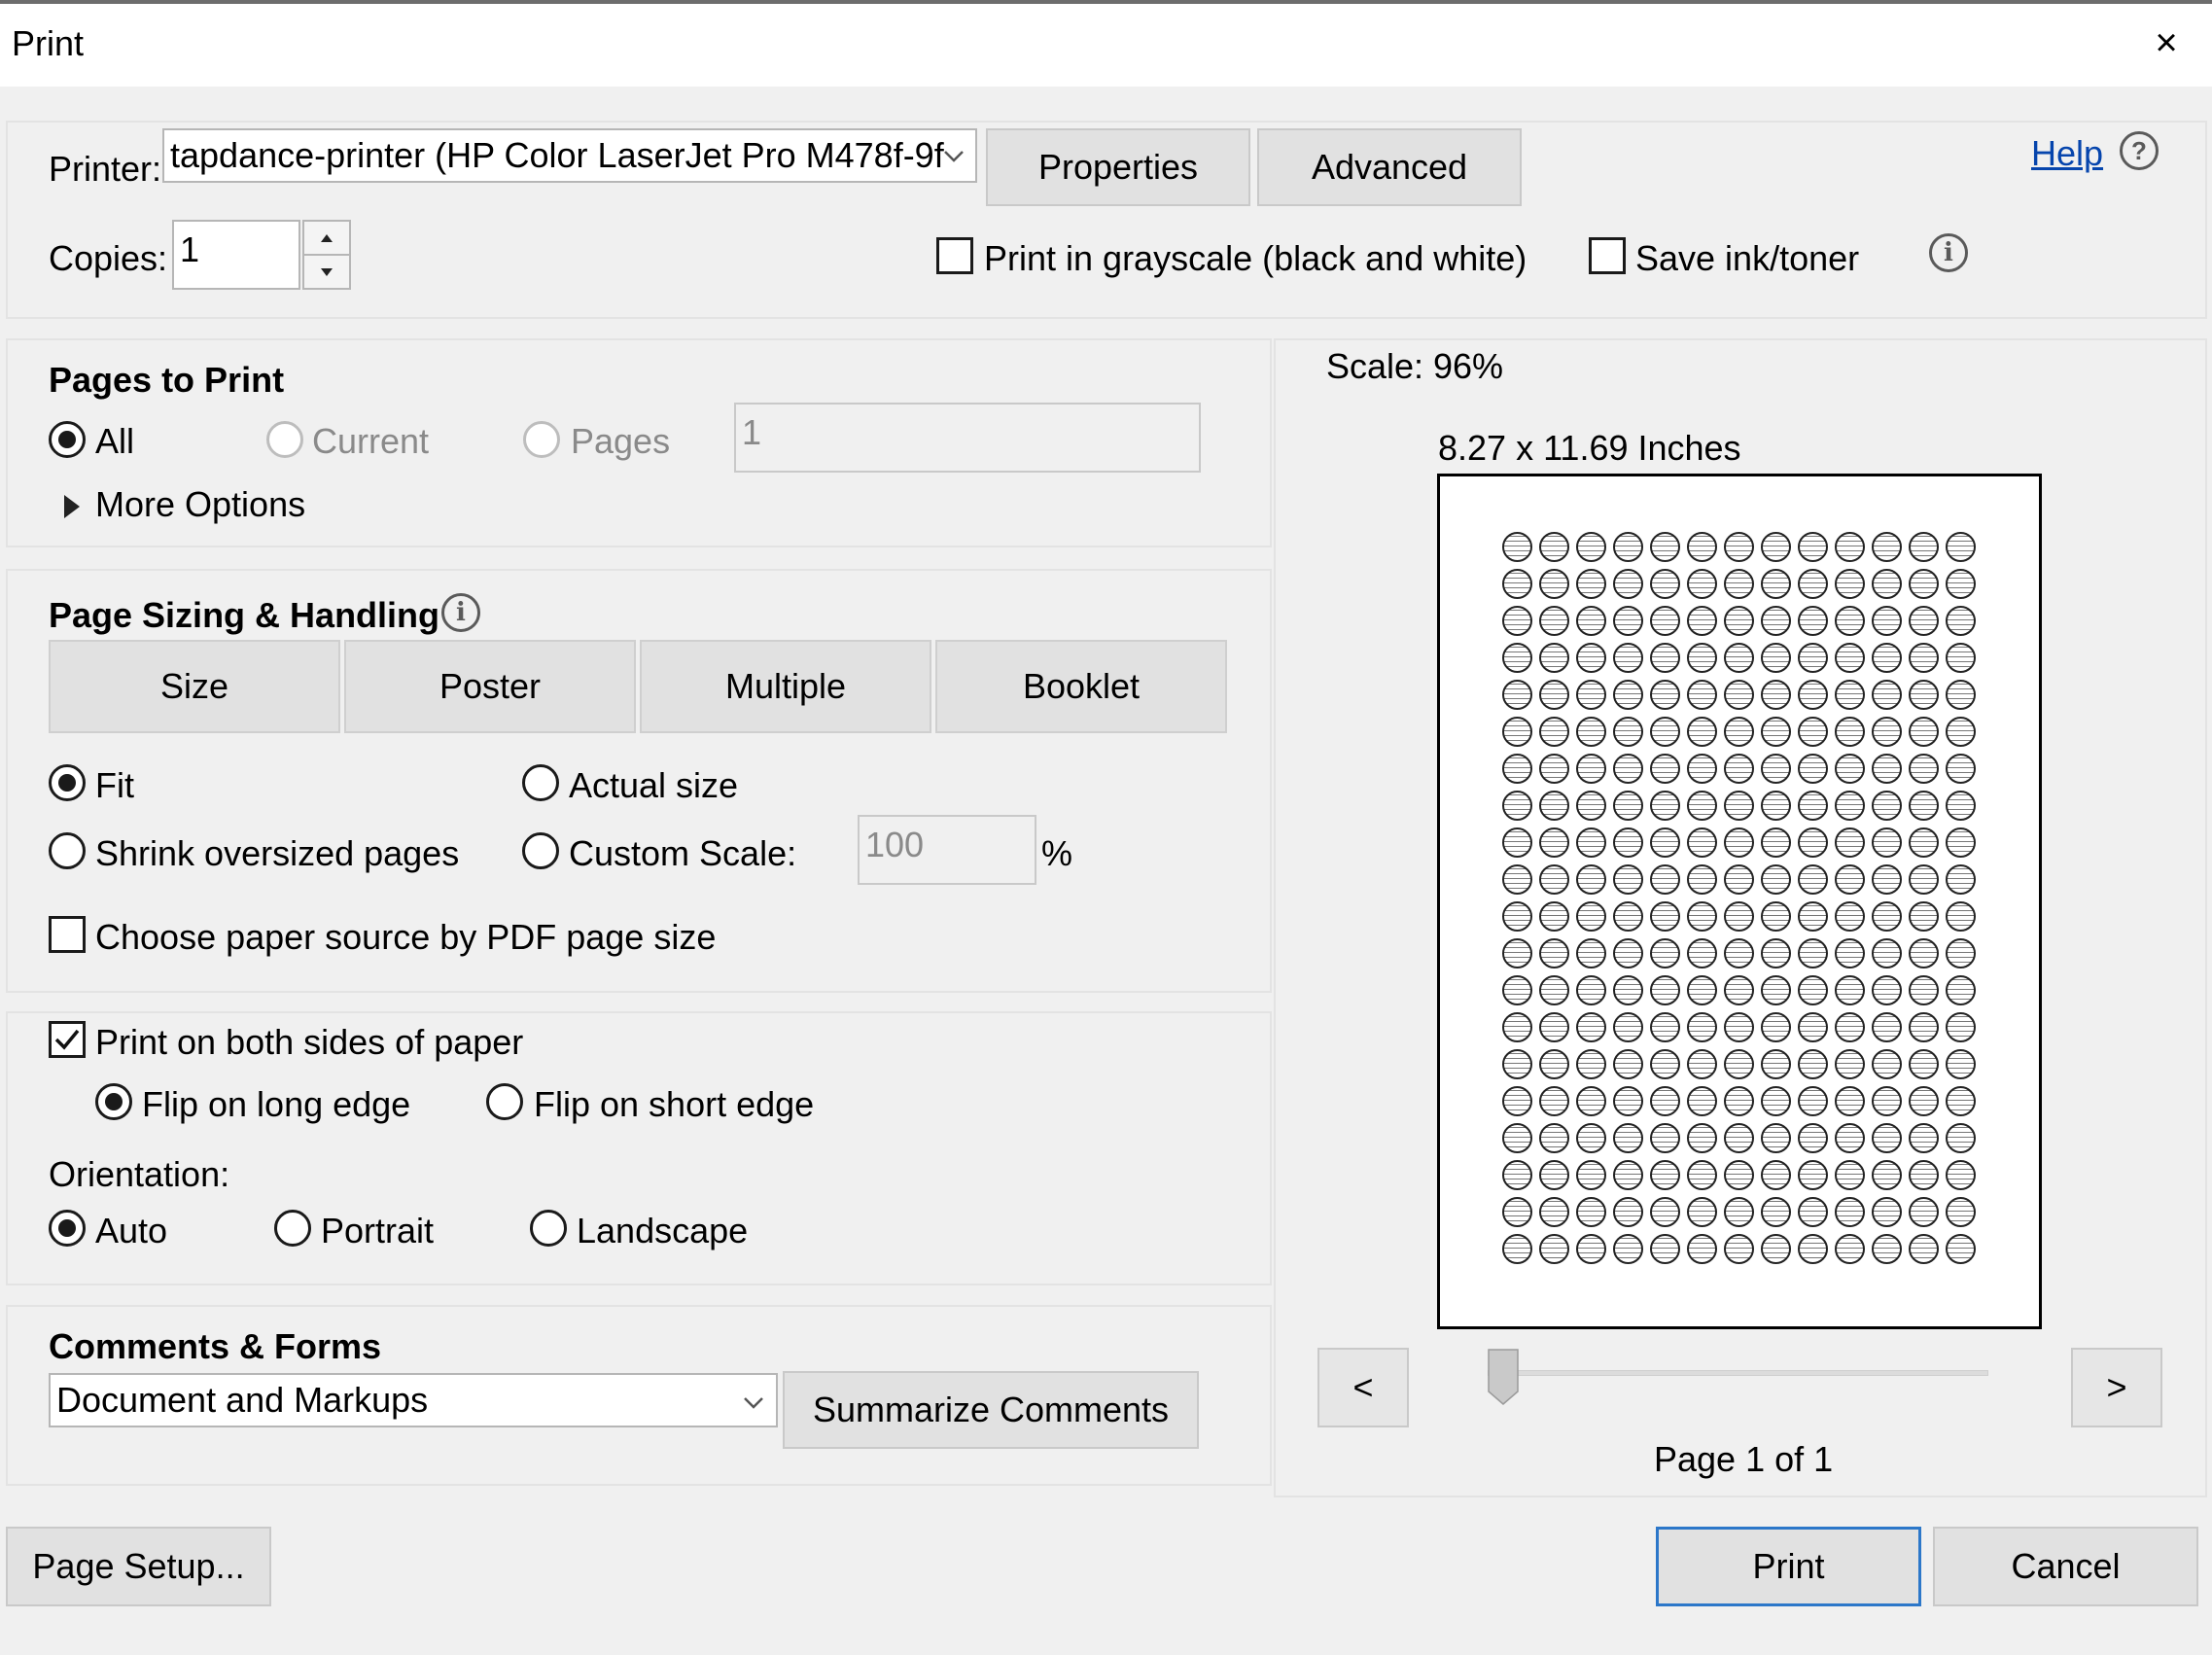 This screenshot has width=2212, height=1655. What do you see at coordinates (785, 686) in the screenshot?
I see `tab-multiple: Multiple` at bounding box center [785, 686].